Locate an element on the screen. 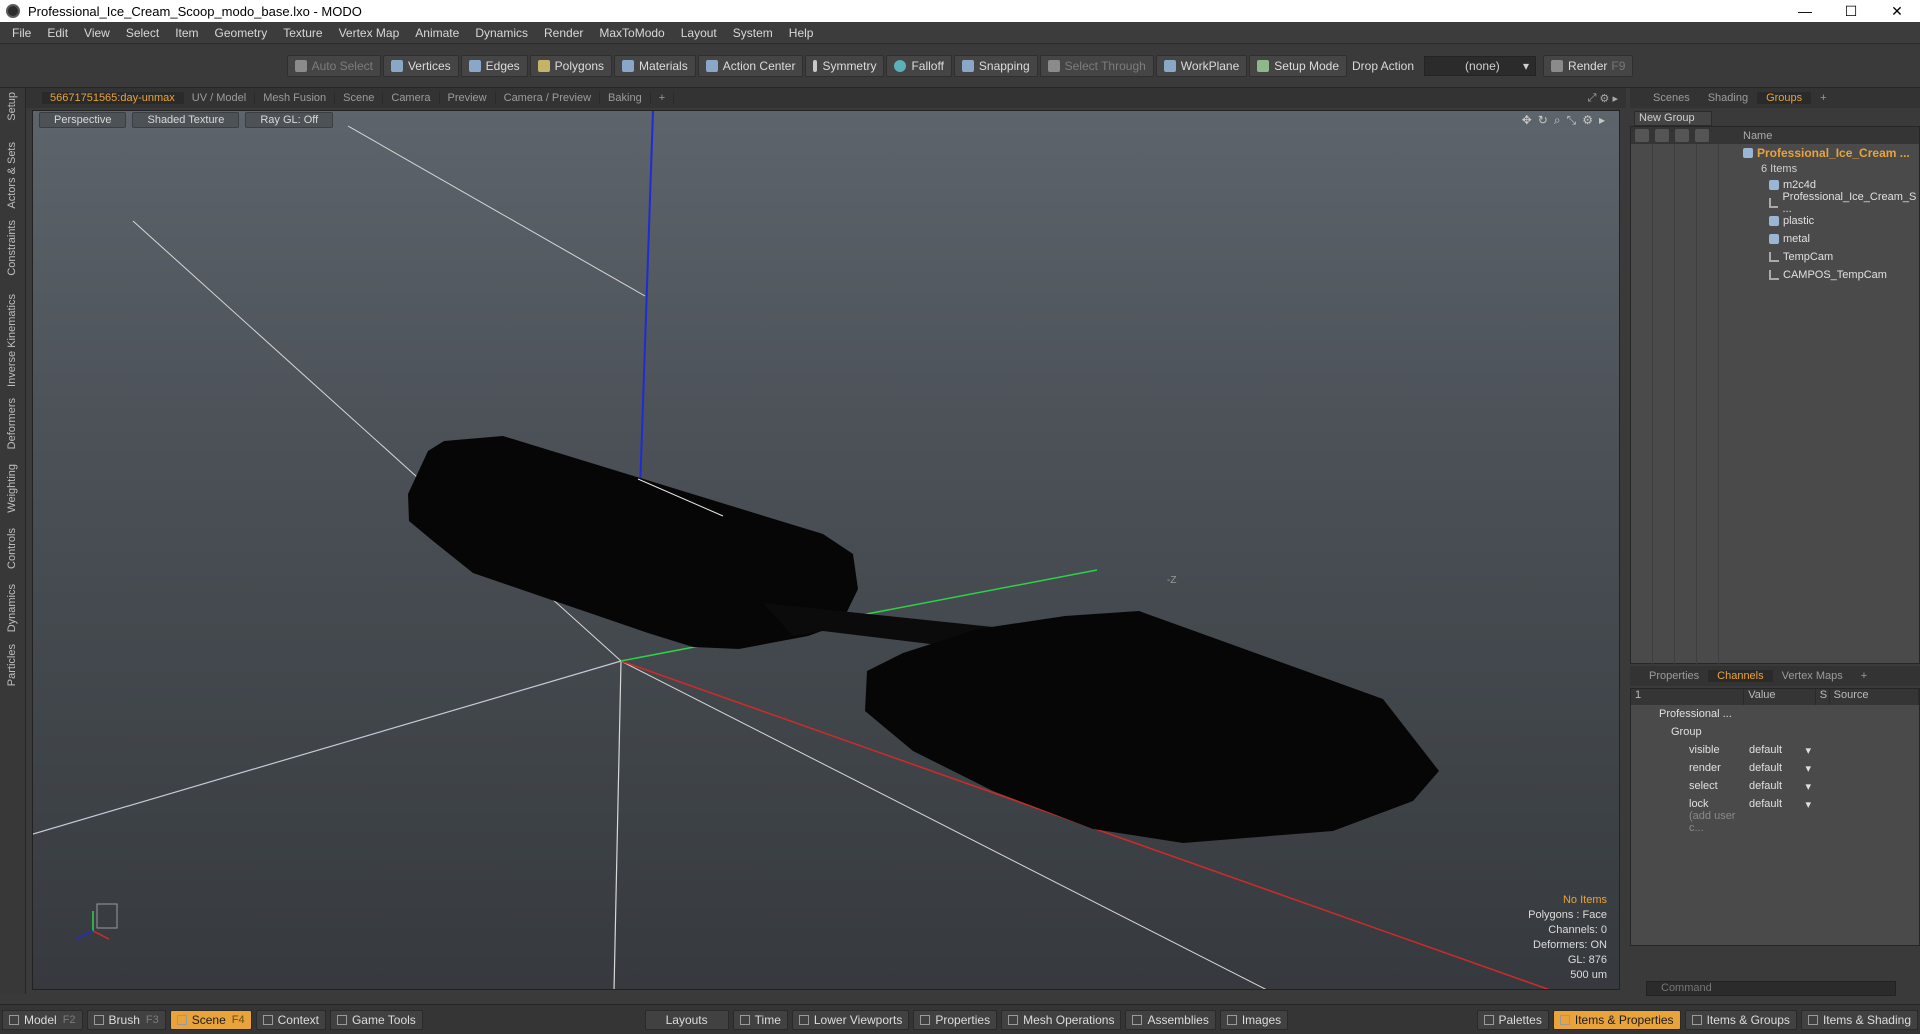 The width and height of the screenshot is (1920, 1034). menu-select: Select is located at coordinates (142, 33).